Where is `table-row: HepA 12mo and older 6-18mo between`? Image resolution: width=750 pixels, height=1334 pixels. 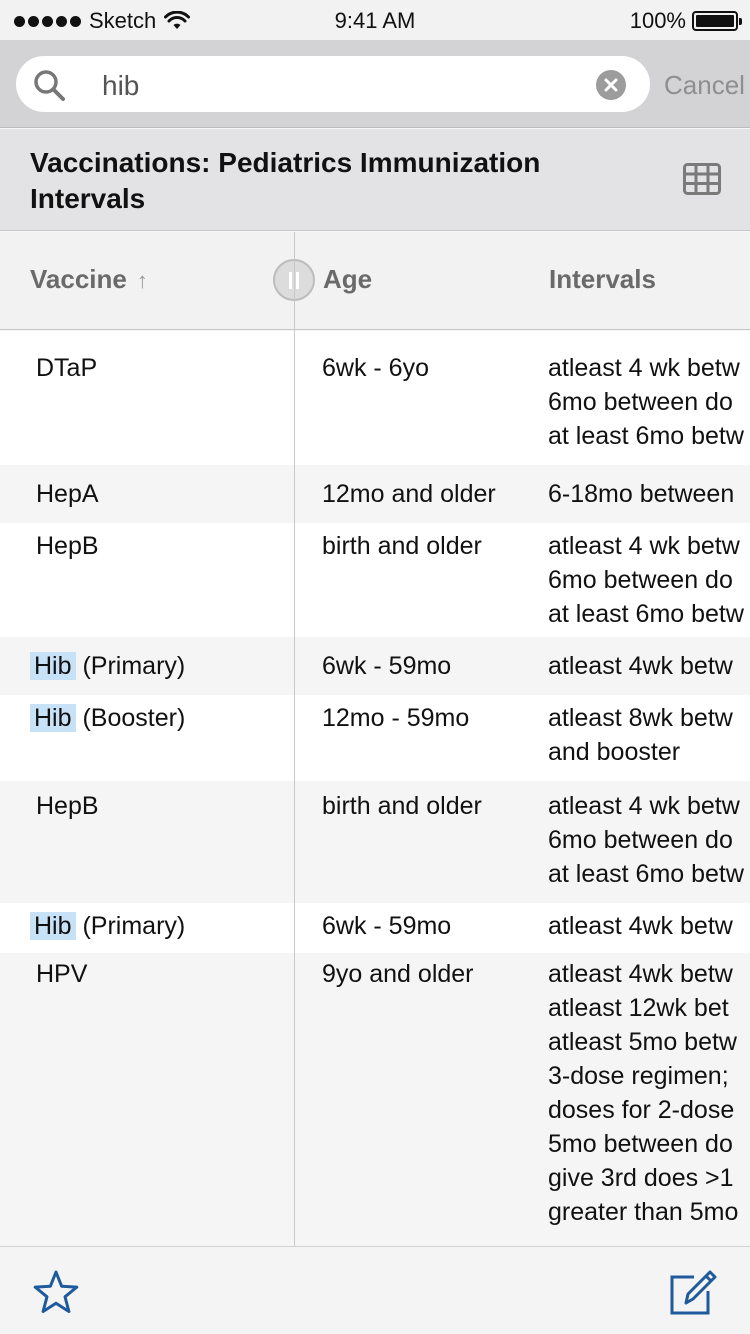
table-row: HepA 12mo and older 6-18mo between is located at coordinates (375, 494).